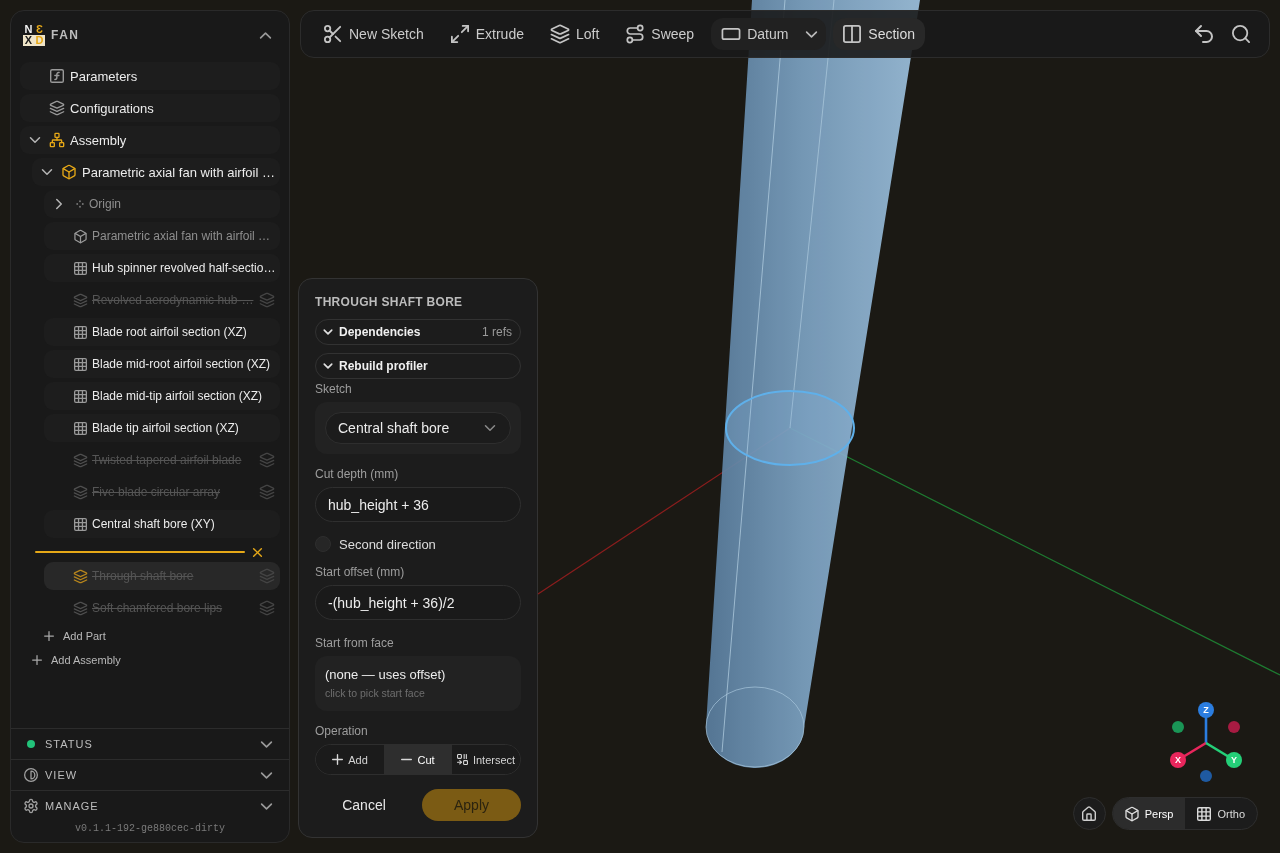 The image size is (1280, 853). I want to click on field-label: Start from face, so click(355, 643).